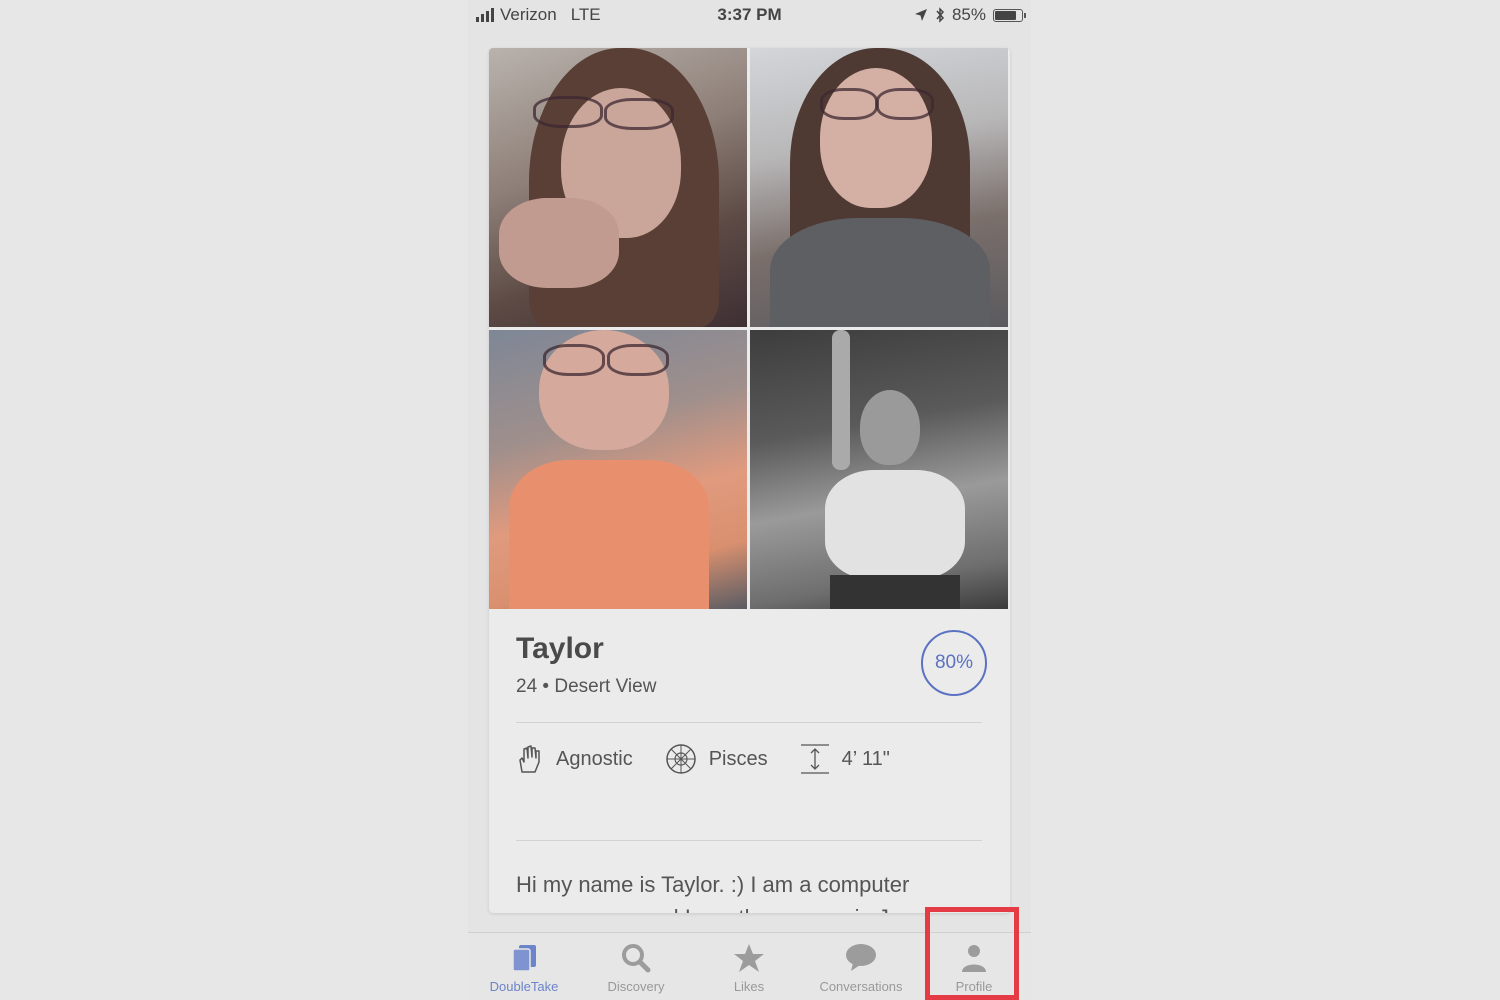 The image size is (1500, 1000). I want to click on sign-detail: Pisces, so click(716, 759).